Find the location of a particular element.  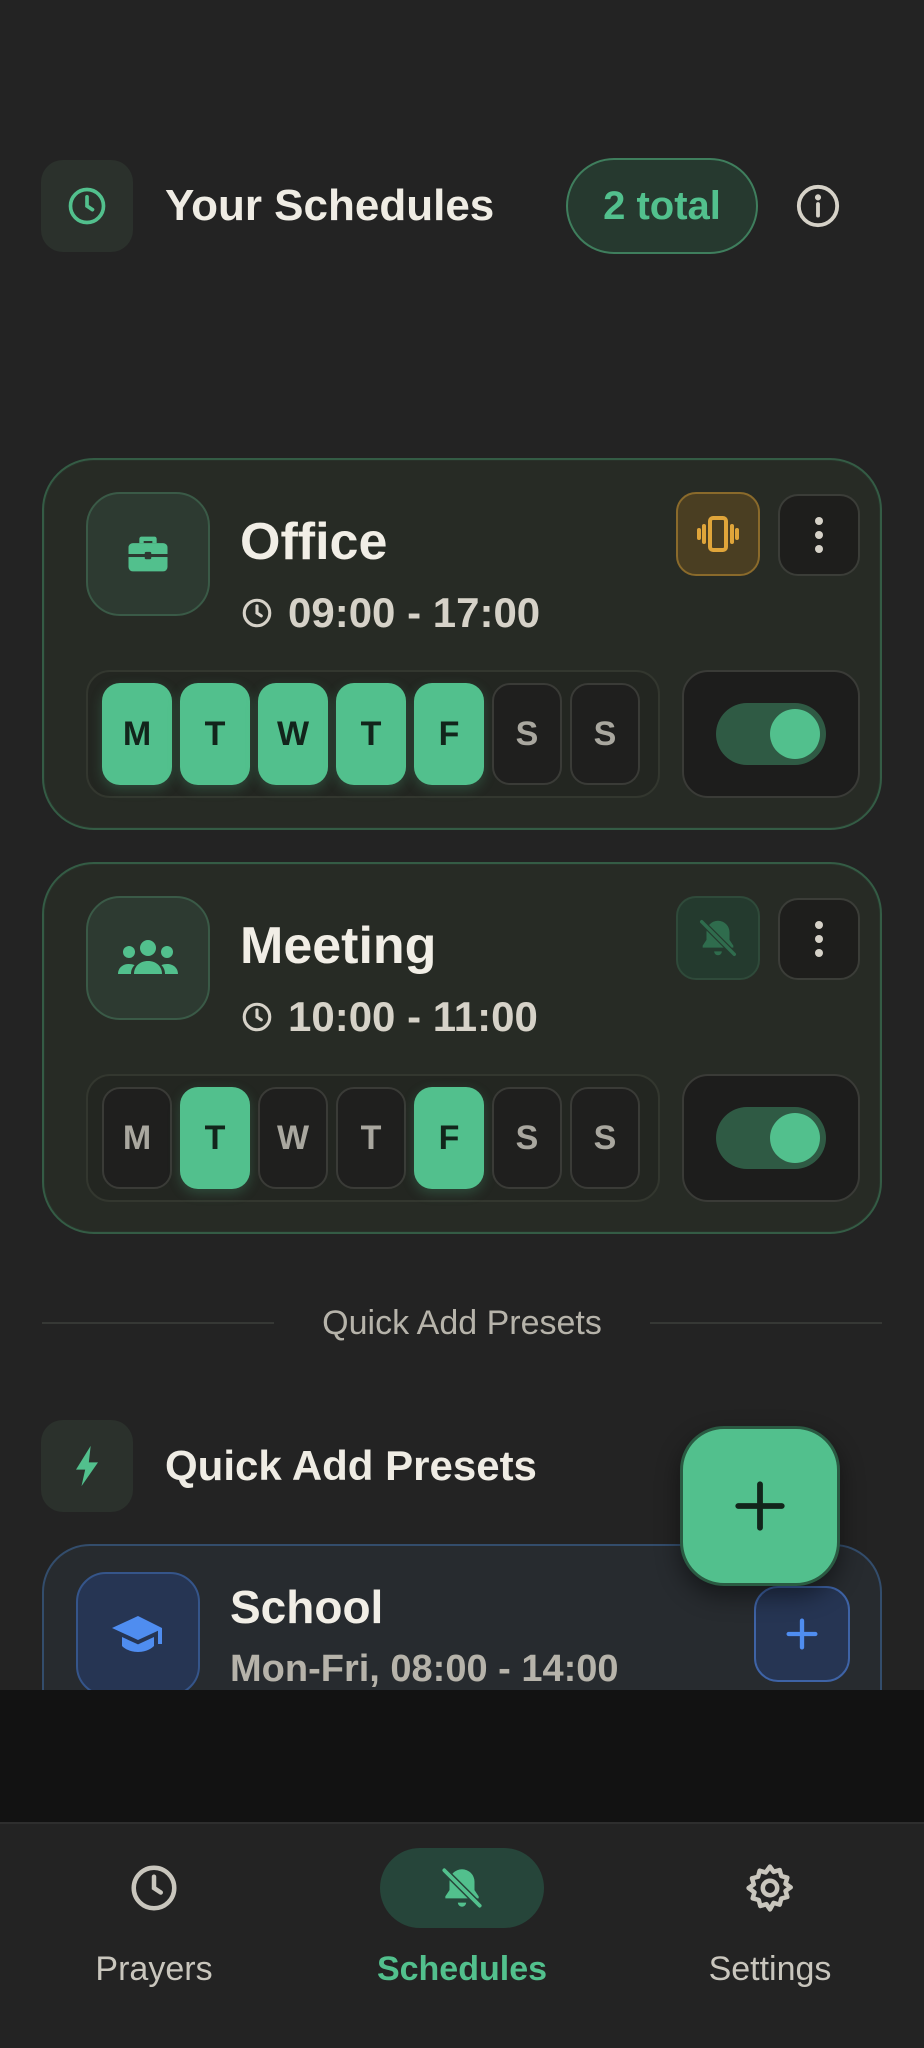

nav-item-schedules: Schedules is located at coordinates (462, 1919).